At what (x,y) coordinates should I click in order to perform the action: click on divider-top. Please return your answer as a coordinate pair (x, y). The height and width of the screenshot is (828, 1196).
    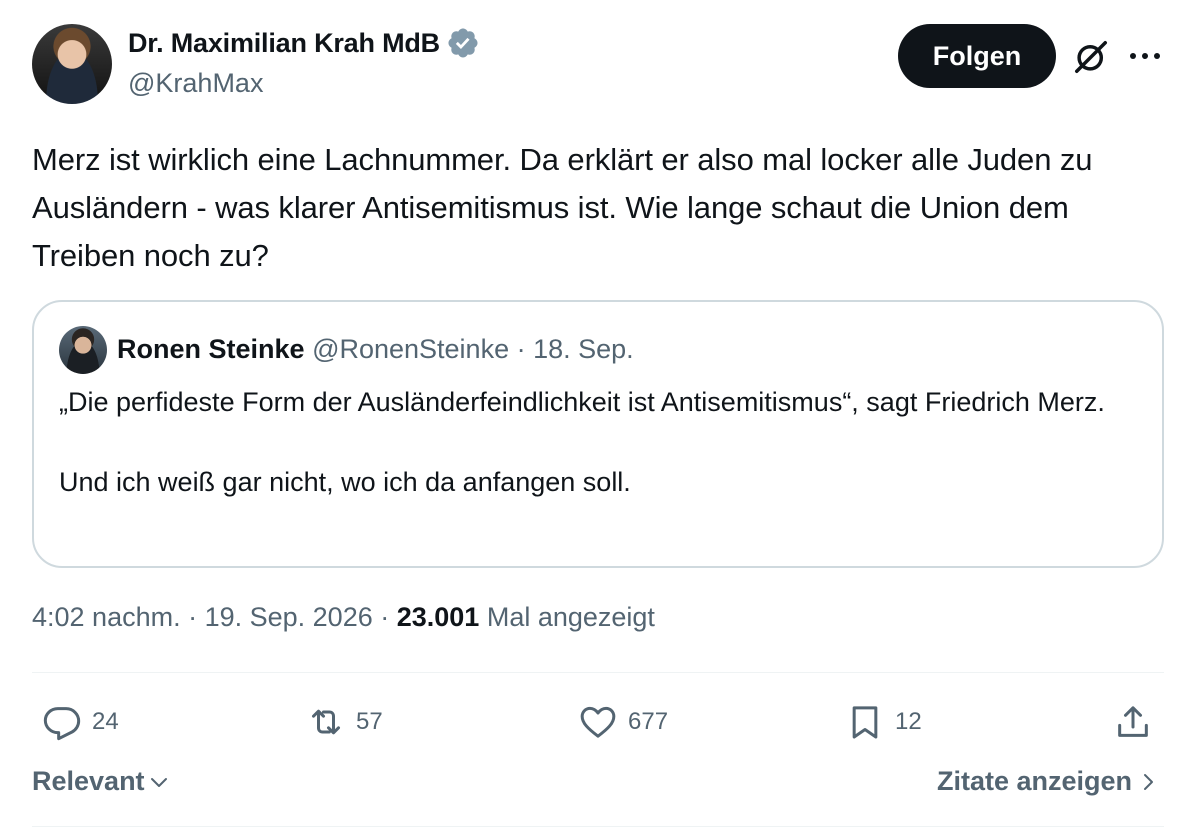
    Looking at the image, I should click on (598, 672).